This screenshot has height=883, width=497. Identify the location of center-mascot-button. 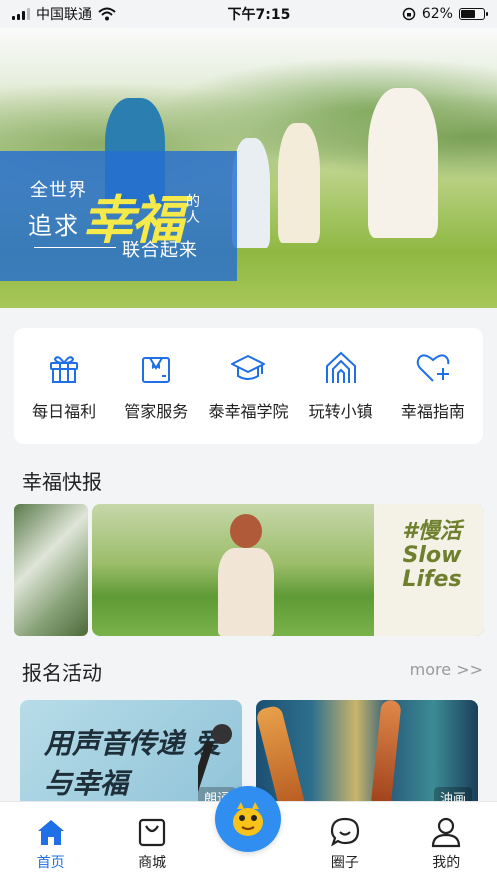
(248, 819).